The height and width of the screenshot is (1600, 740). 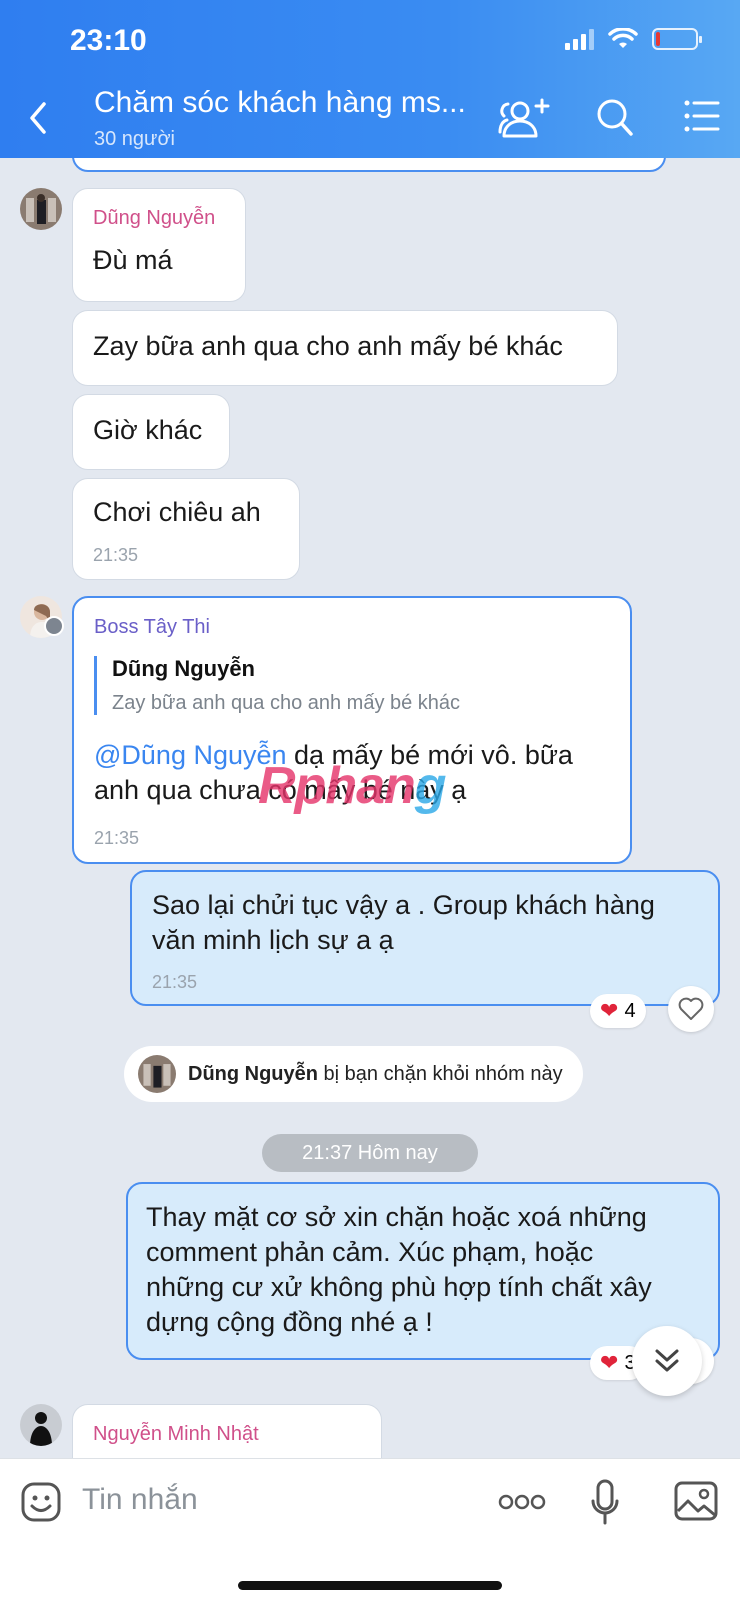 What do you see at coordinates (370, 1153) in the screenshot?
I see `time-divider: 21:37 Hôm nay` at bounding box center [370, 1153].